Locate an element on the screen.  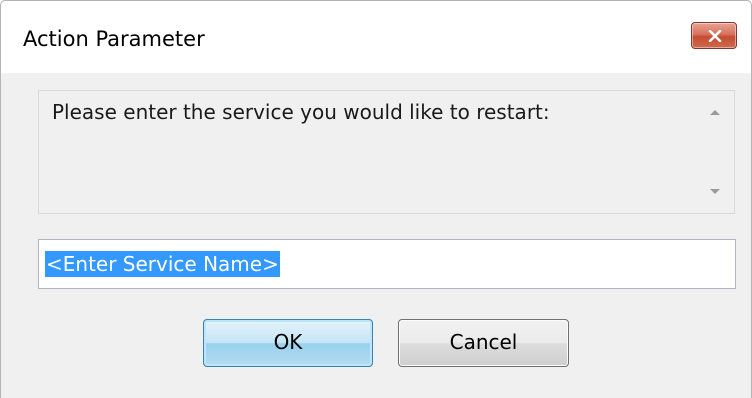
window-title: Action Parameter is located at coordinates (114, 39).